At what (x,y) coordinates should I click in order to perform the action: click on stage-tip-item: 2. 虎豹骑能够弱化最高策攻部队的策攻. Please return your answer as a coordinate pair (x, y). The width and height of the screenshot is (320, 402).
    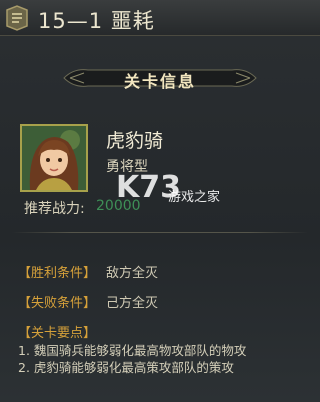
    Looking at the image, I should click on (126, 367).